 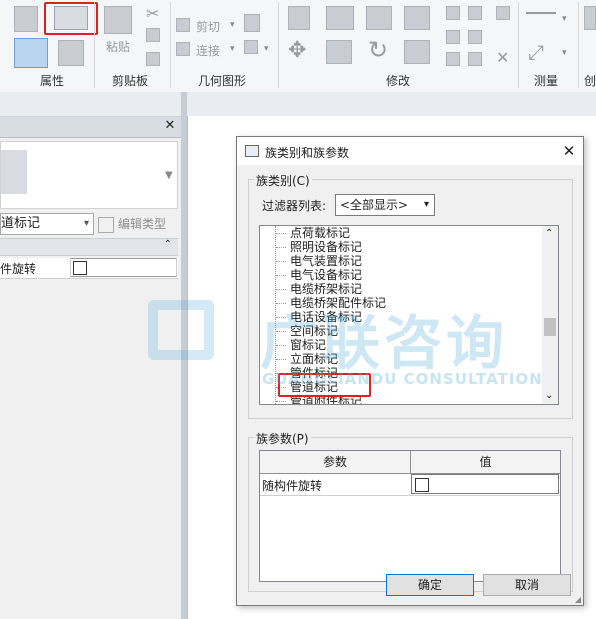 I want to click on group-label-modify: 修改, so click(x=398, y=81).